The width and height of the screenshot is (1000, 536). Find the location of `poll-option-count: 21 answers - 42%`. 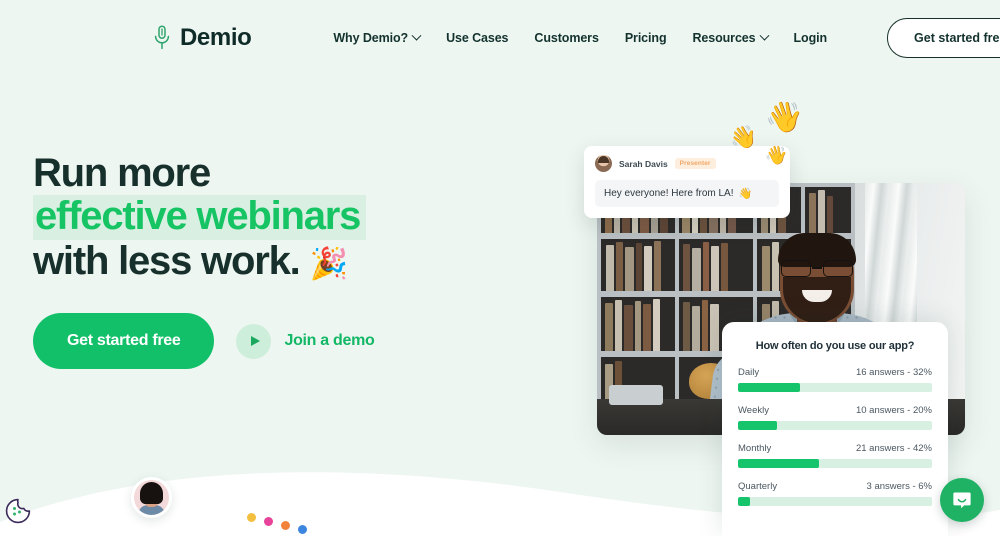

poll-option-count: 21 answers - 42% is located at coordinates (893, 448).